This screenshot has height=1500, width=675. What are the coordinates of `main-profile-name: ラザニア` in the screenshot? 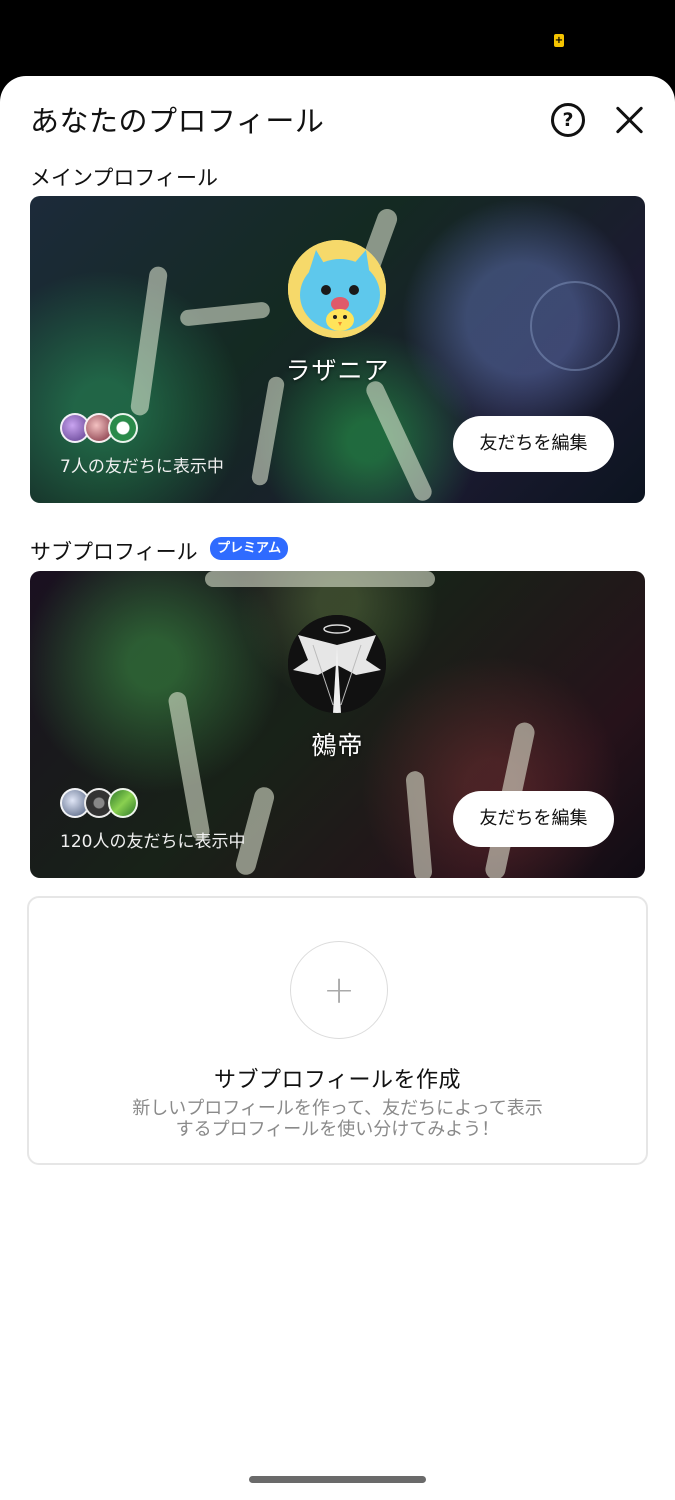 It's located at (337, 370).